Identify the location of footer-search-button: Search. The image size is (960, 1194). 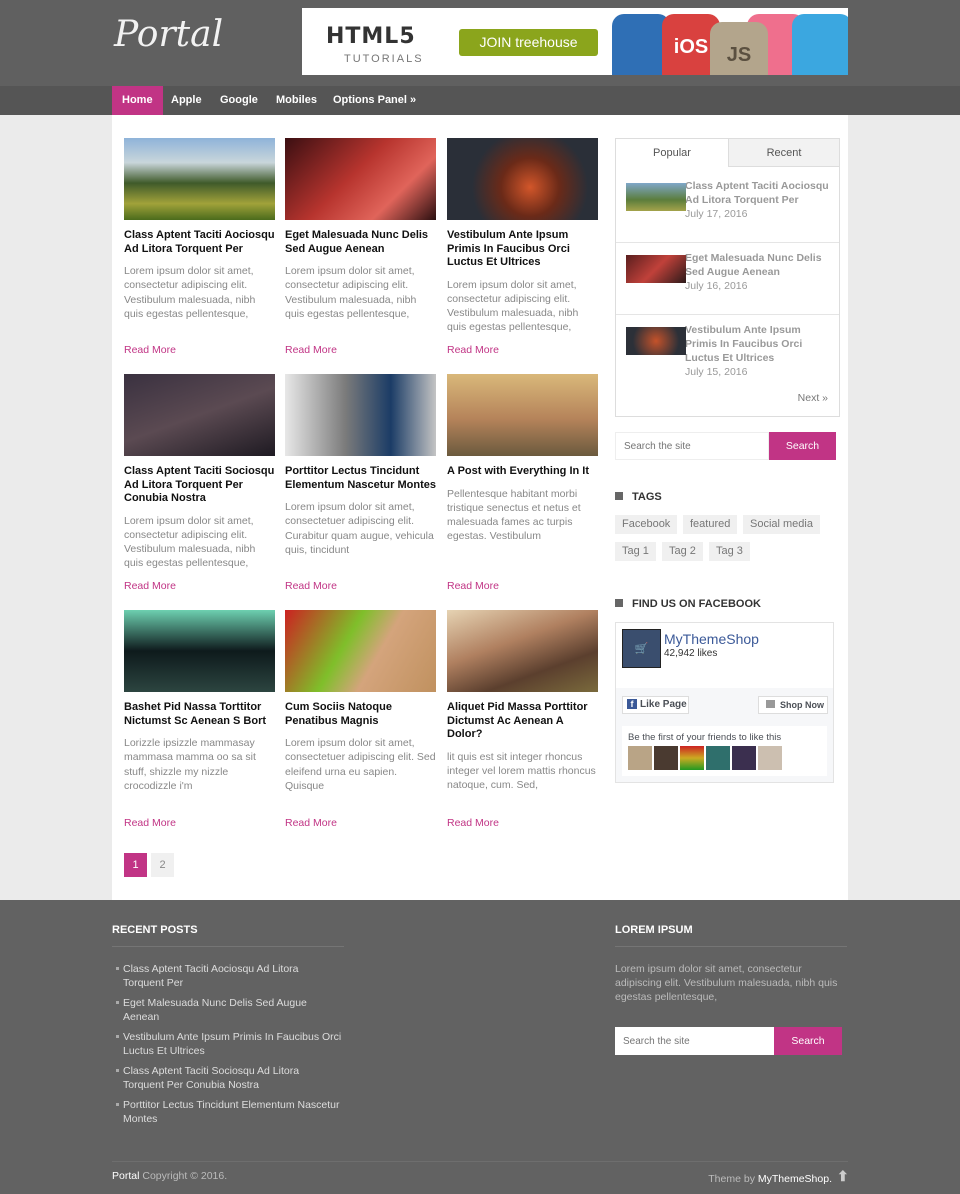
(808, 1041).